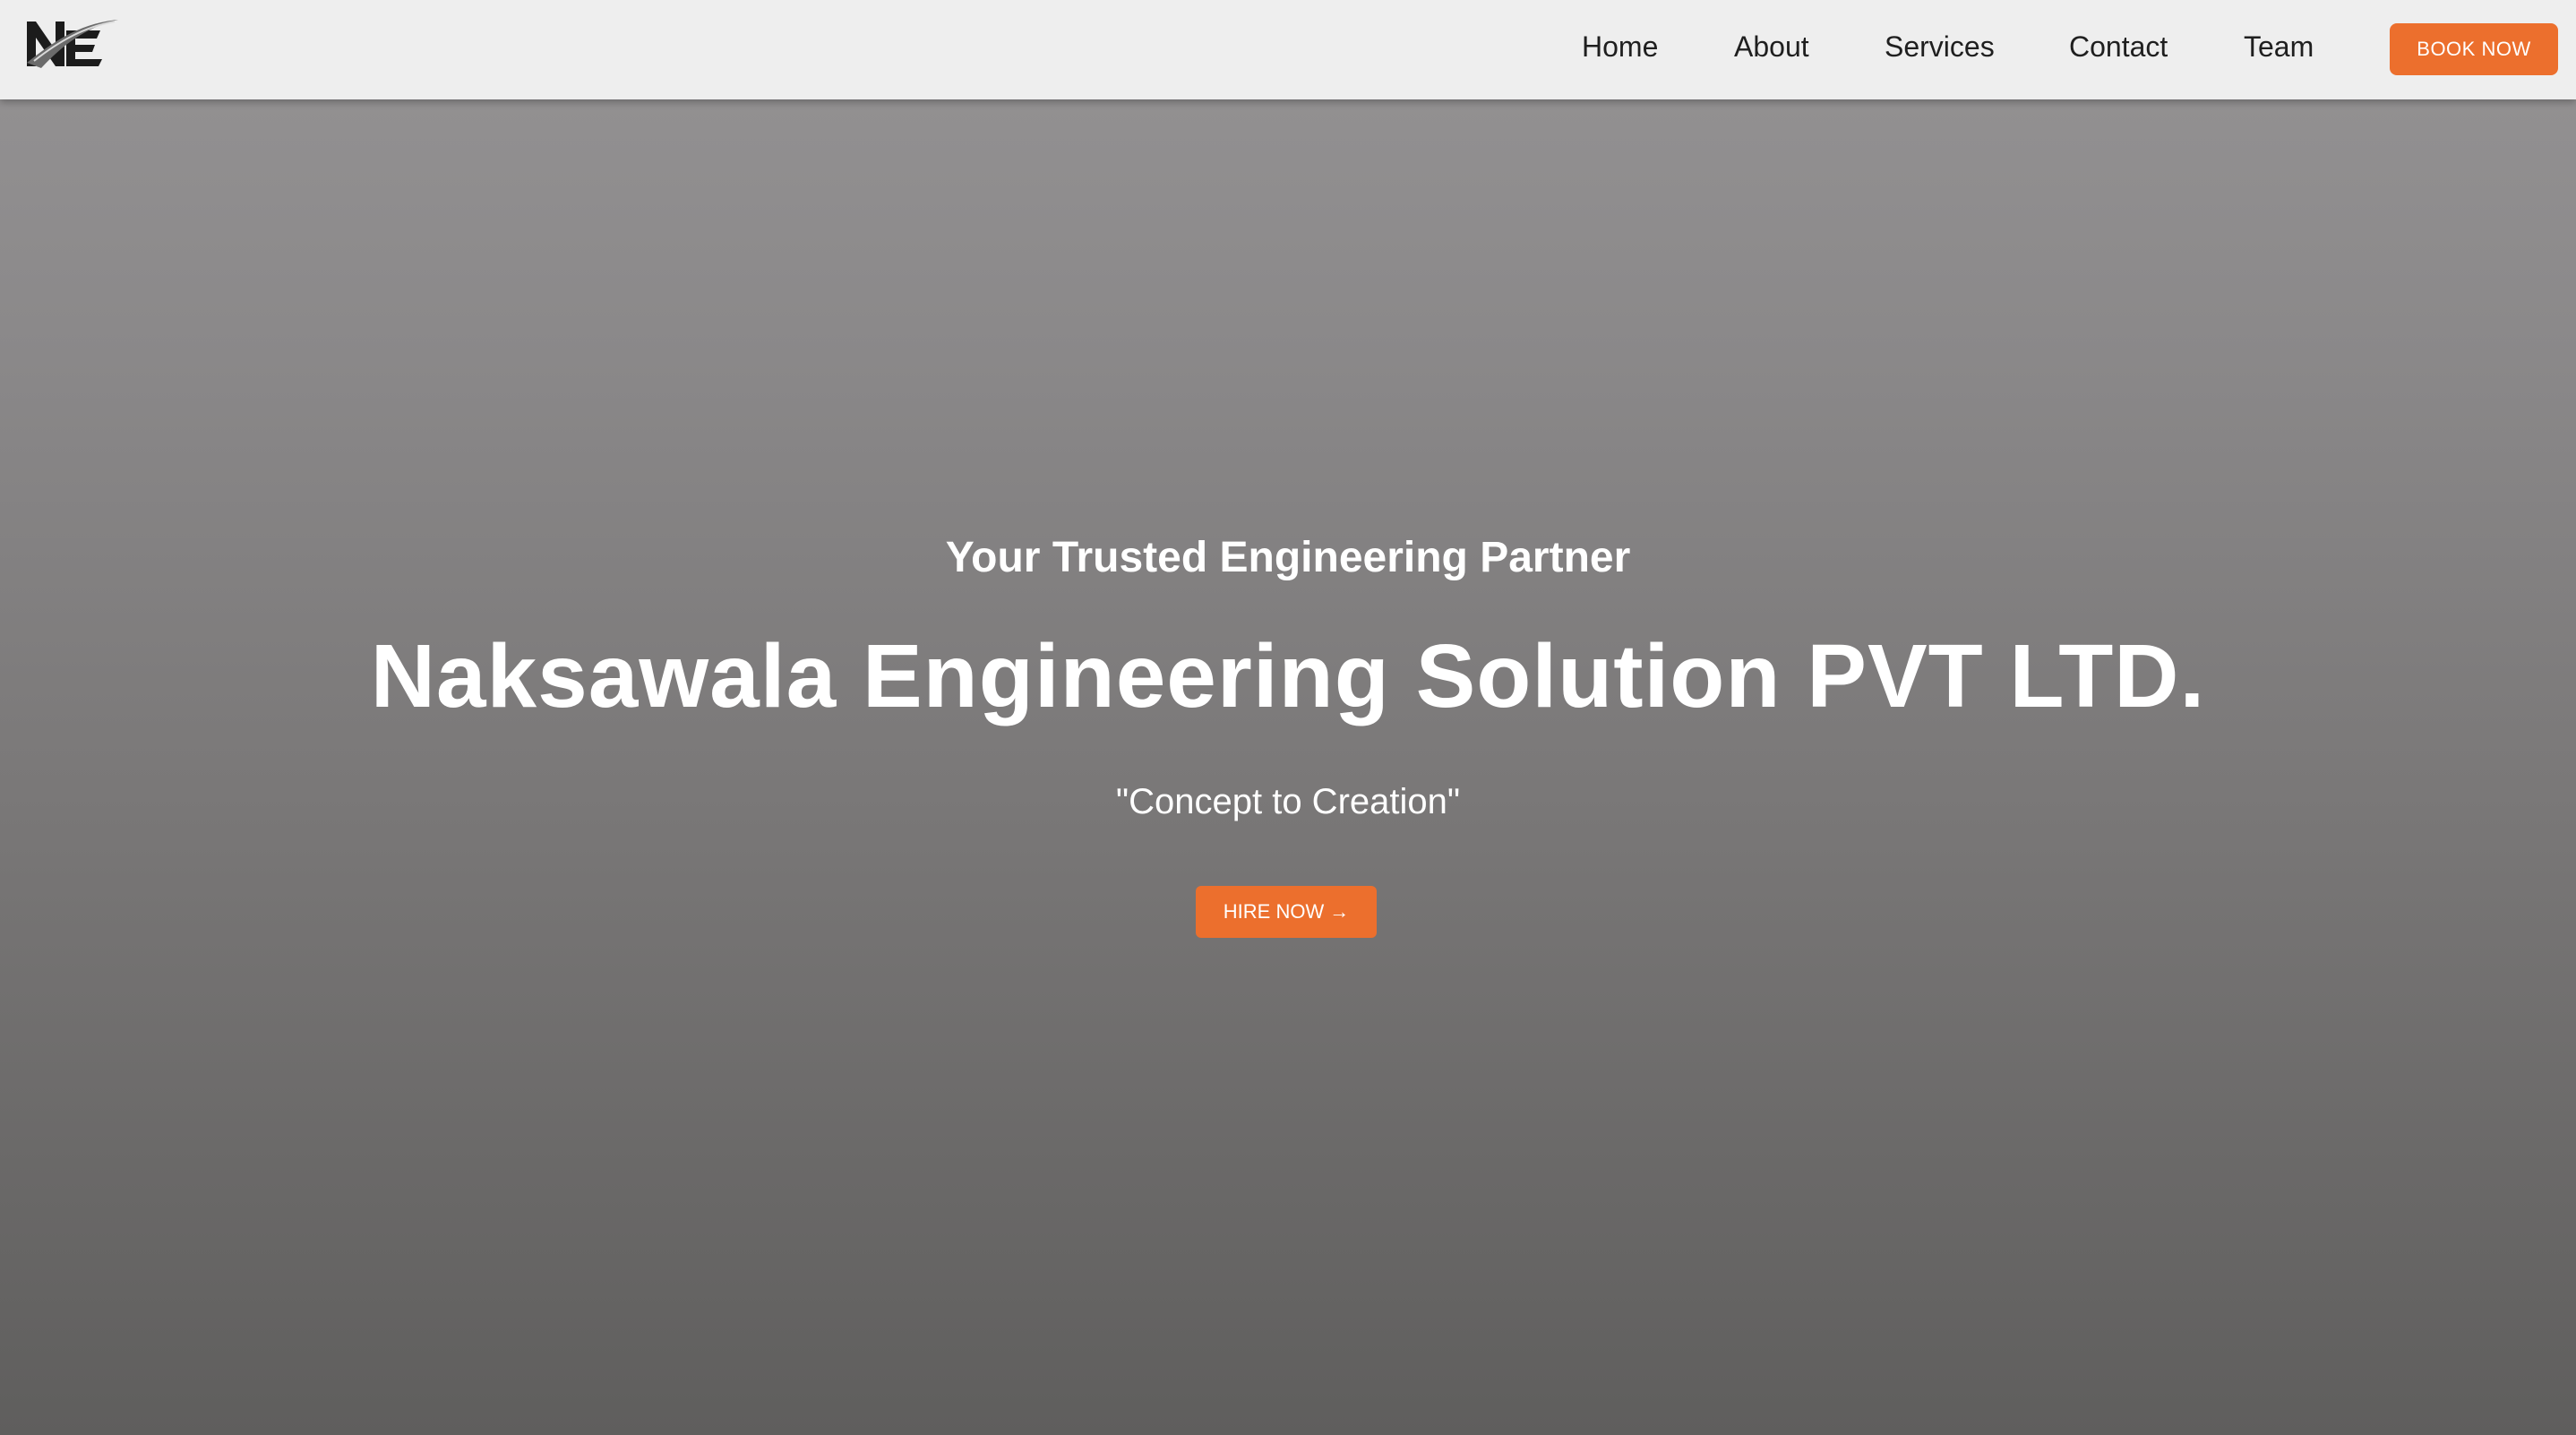 The height and width of the screenshot is (1435, 2576). Describe the element at coordinates (1288, 801) in the screenshot. I see `hero-tagline: "Concept to Creation"` at that location.